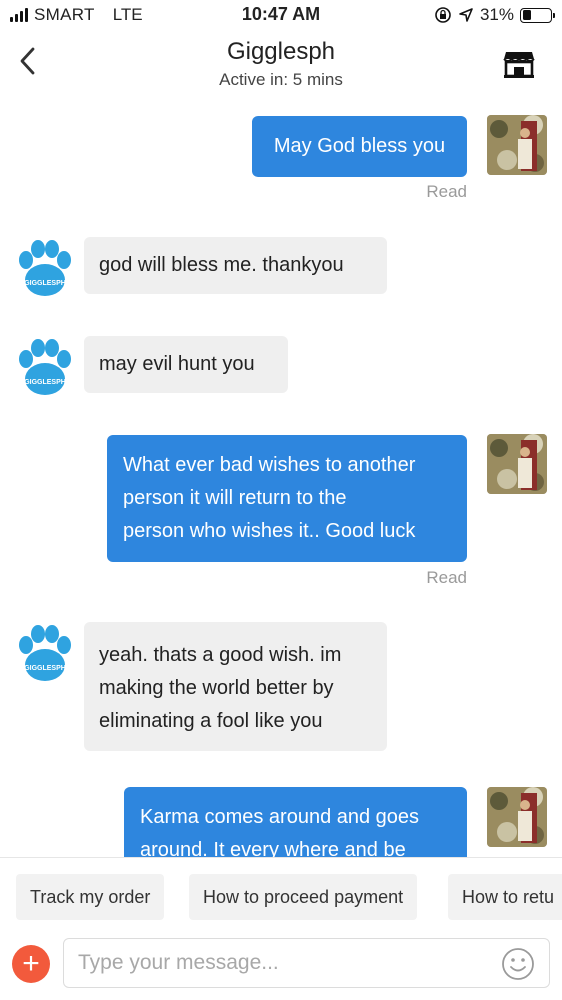 The image size is (562, 1000). I want to click on message-input-box, so click(306, 963).